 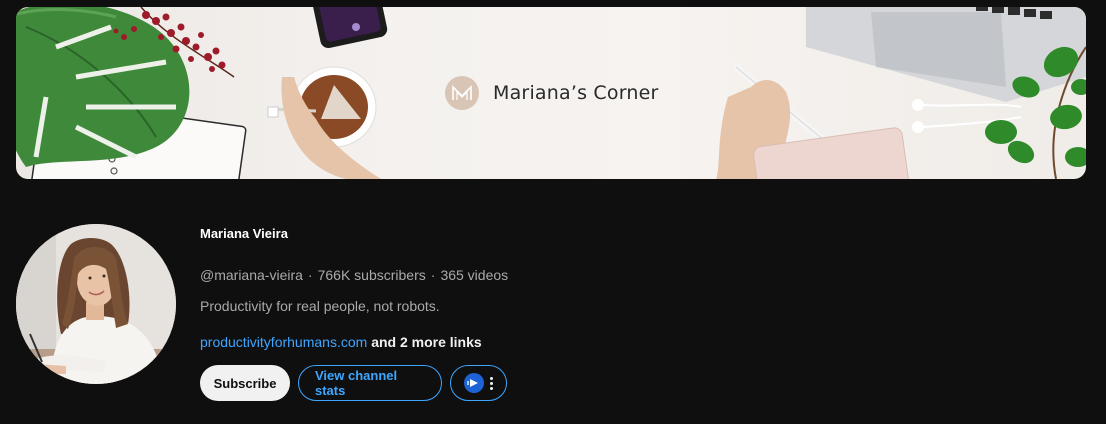 What do you see at coordinates (370, 383) in the screenshot?
I see `view-channel-stats-button: View channel stats` at bounding box center [370, 383].